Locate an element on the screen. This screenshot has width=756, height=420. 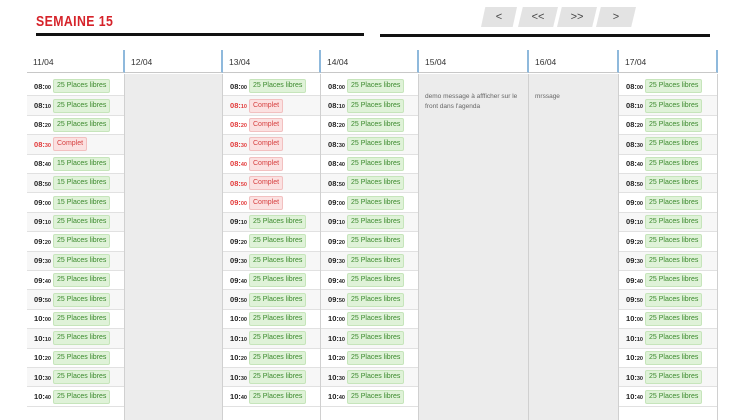
next-week-button: > is located at coordinates (616, 17).